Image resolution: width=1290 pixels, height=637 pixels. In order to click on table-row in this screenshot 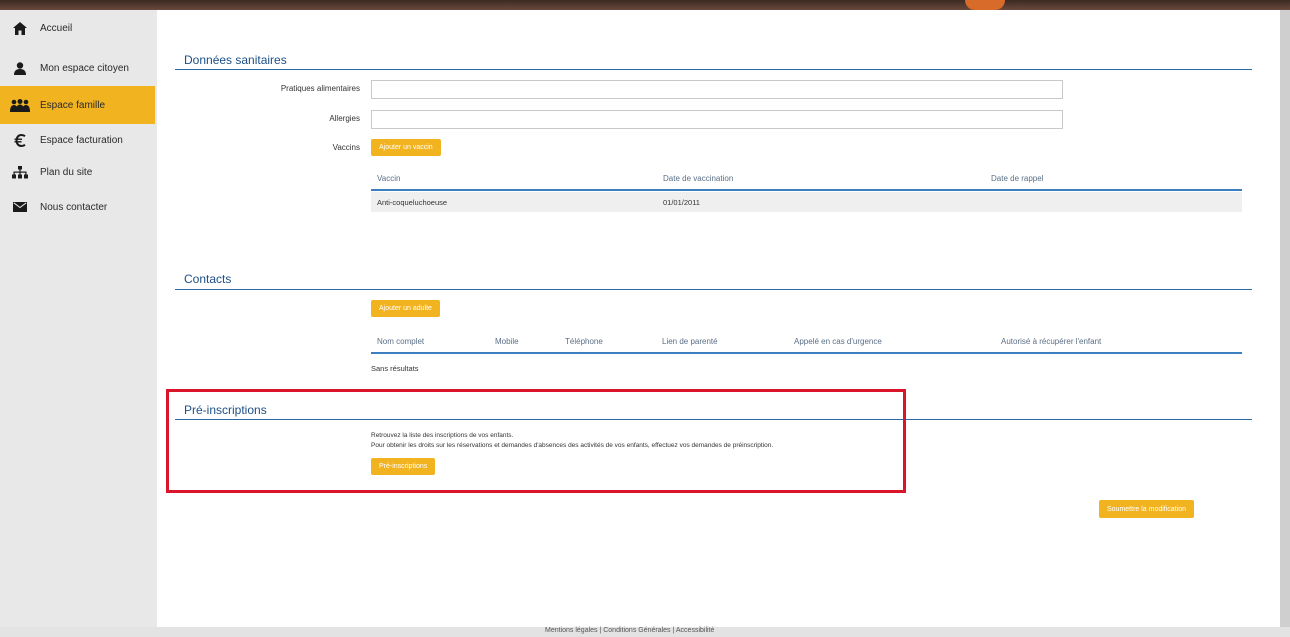, I will do `click(806, 202)`.